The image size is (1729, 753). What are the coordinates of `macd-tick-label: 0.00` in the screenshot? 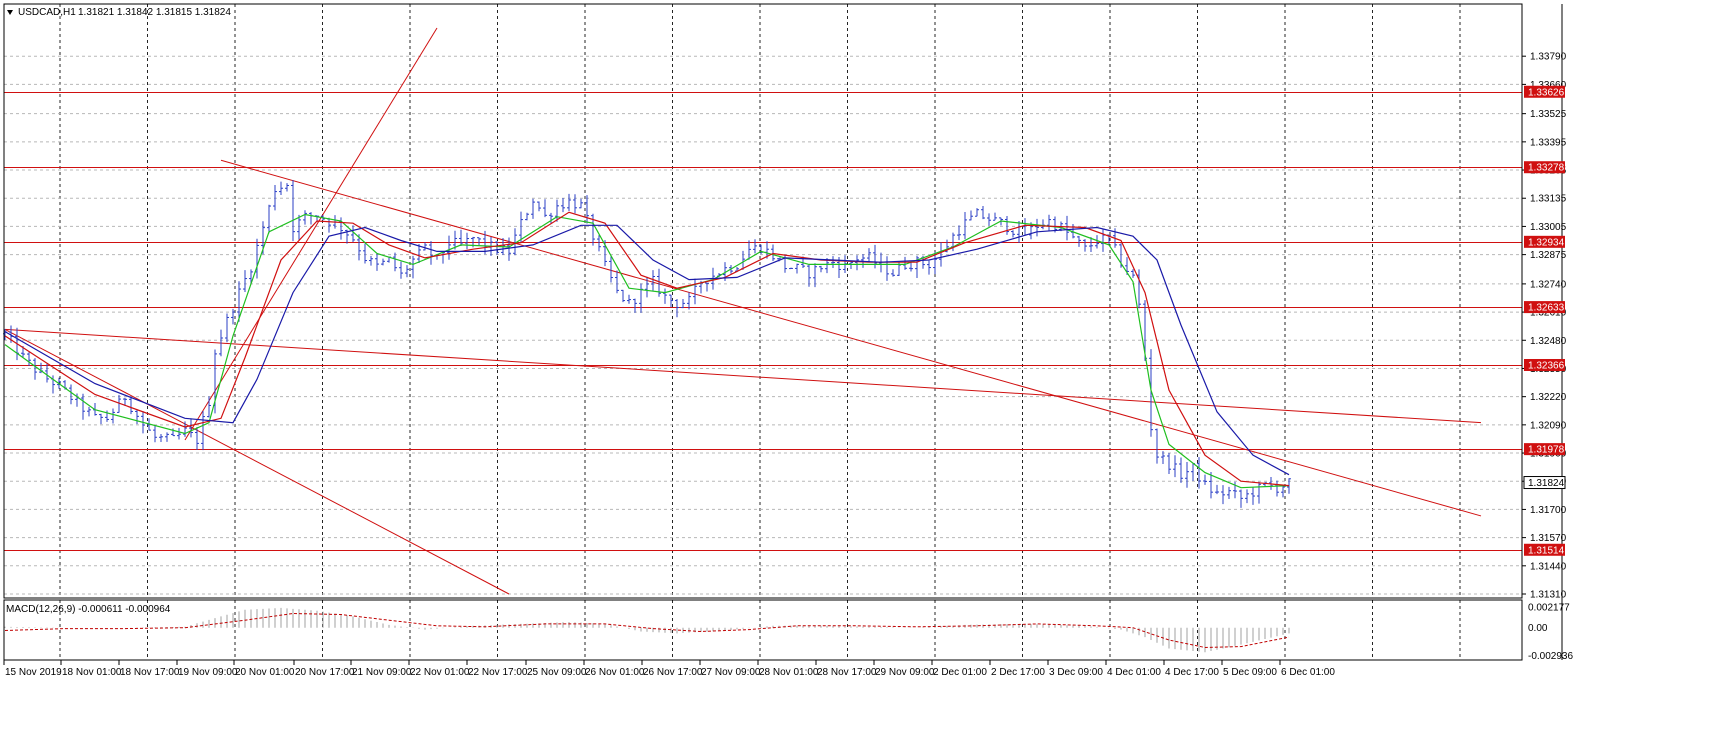 It's located at (1538, 628).